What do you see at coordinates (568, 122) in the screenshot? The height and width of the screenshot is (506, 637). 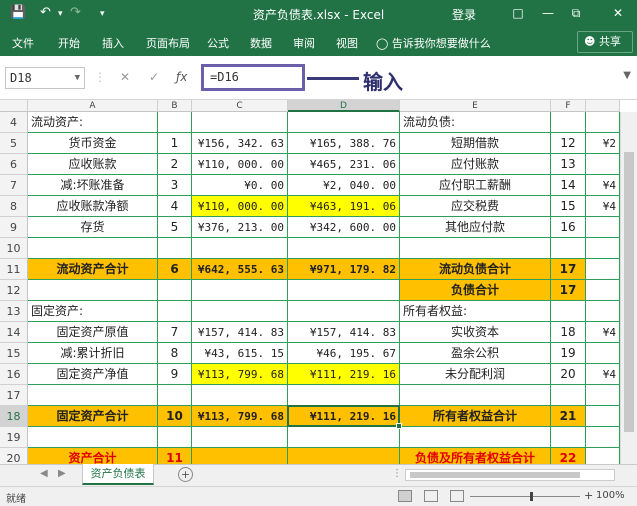 I see `cell-f4` at bounding box center [568, 122].